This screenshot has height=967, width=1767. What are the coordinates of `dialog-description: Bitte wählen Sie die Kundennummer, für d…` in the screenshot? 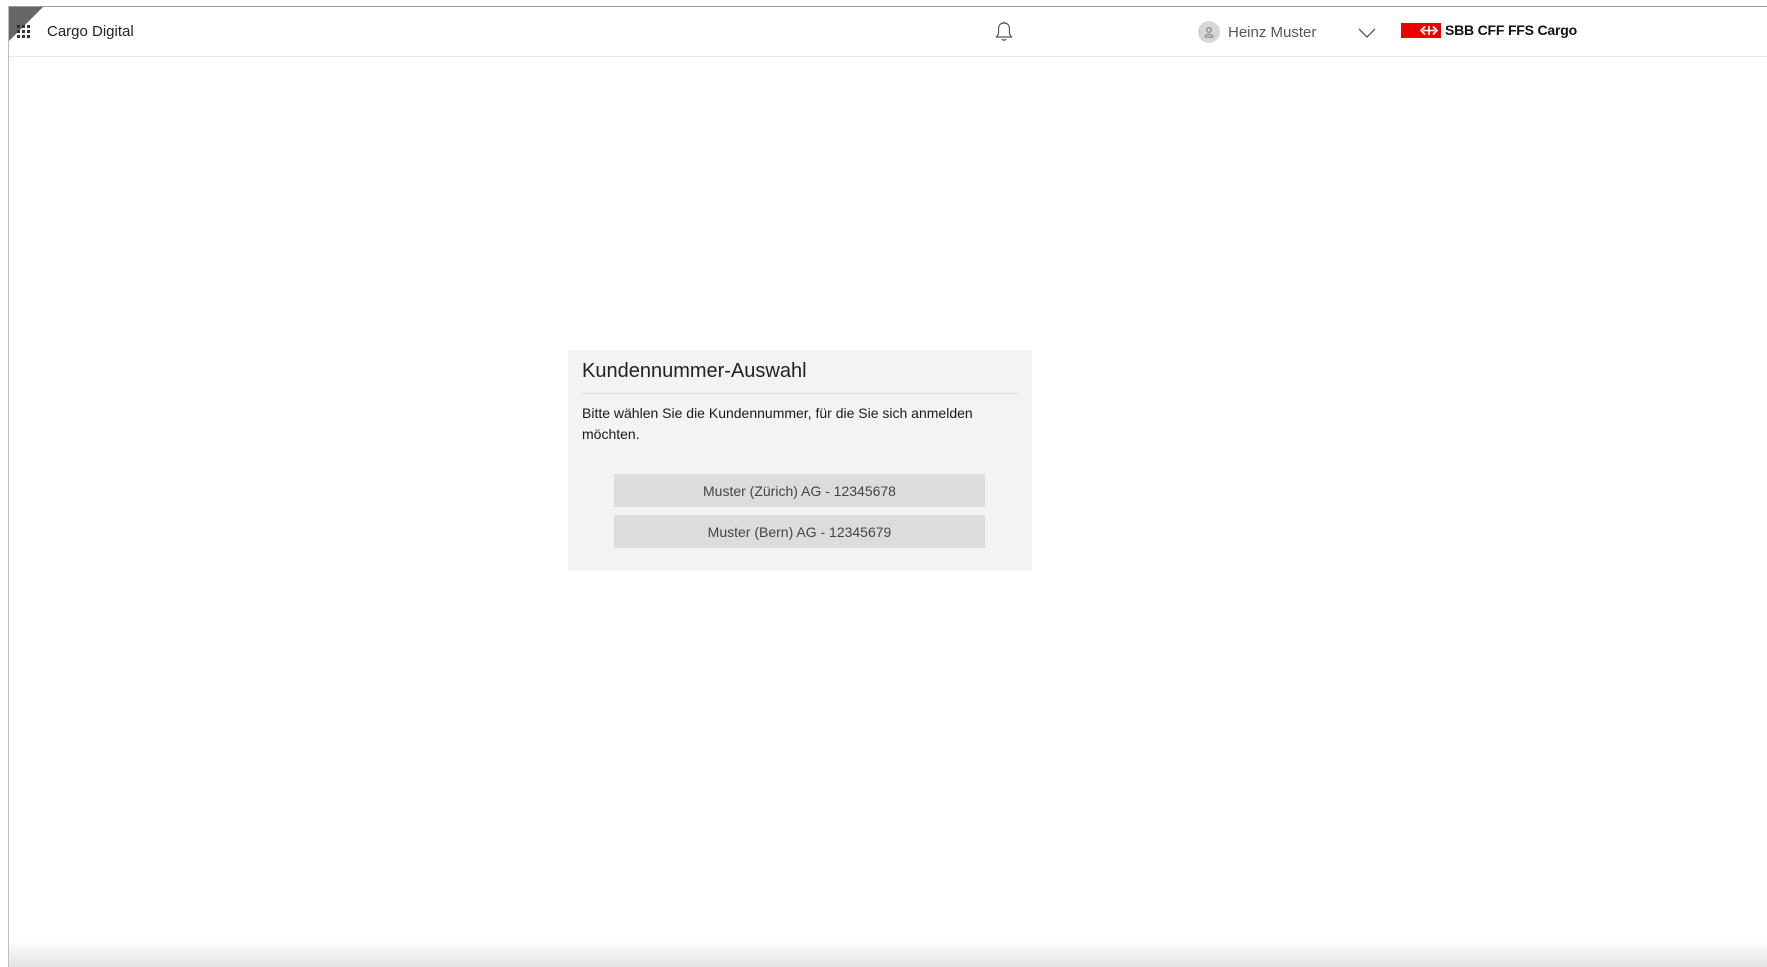 It's located at (777, 423).